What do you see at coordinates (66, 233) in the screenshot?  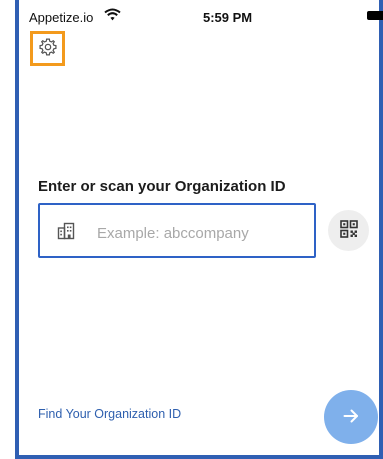 I see `building-icon` at bounding box center [66, 233].